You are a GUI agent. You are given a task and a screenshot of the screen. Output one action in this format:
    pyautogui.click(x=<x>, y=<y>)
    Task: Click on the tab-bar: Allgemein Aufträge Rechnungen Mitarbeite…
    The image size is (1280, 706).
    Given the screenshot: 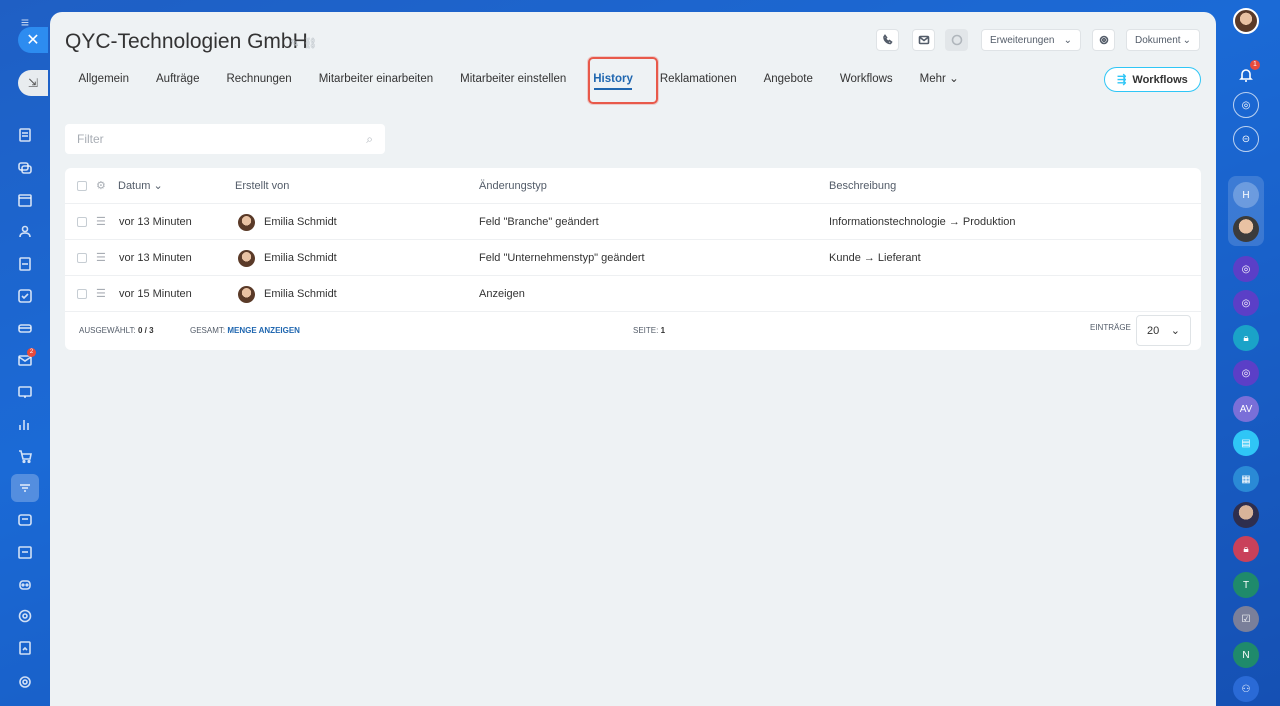 What is the action you would take?
    pyautogui.click(x=518, y=79)
    